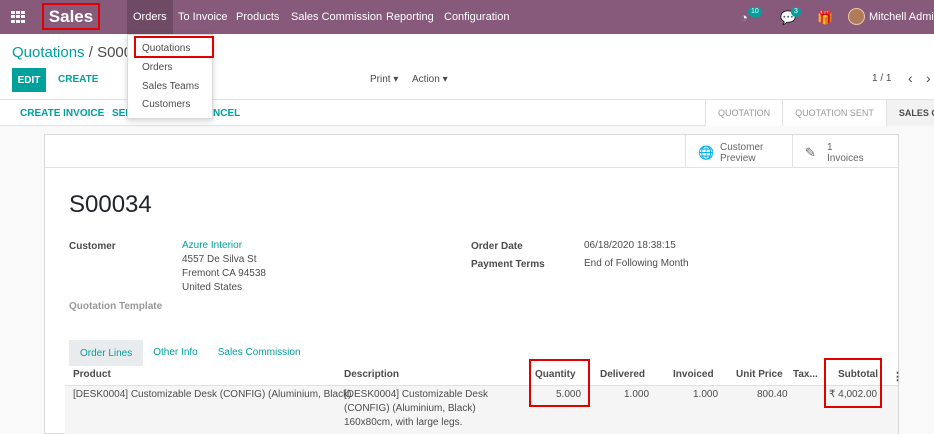 This screenshot has width=934, height=434. I want to click on stage-pipeline: QUOTATION QUOTATION SENT SALES ORDER, so click(819, 113).